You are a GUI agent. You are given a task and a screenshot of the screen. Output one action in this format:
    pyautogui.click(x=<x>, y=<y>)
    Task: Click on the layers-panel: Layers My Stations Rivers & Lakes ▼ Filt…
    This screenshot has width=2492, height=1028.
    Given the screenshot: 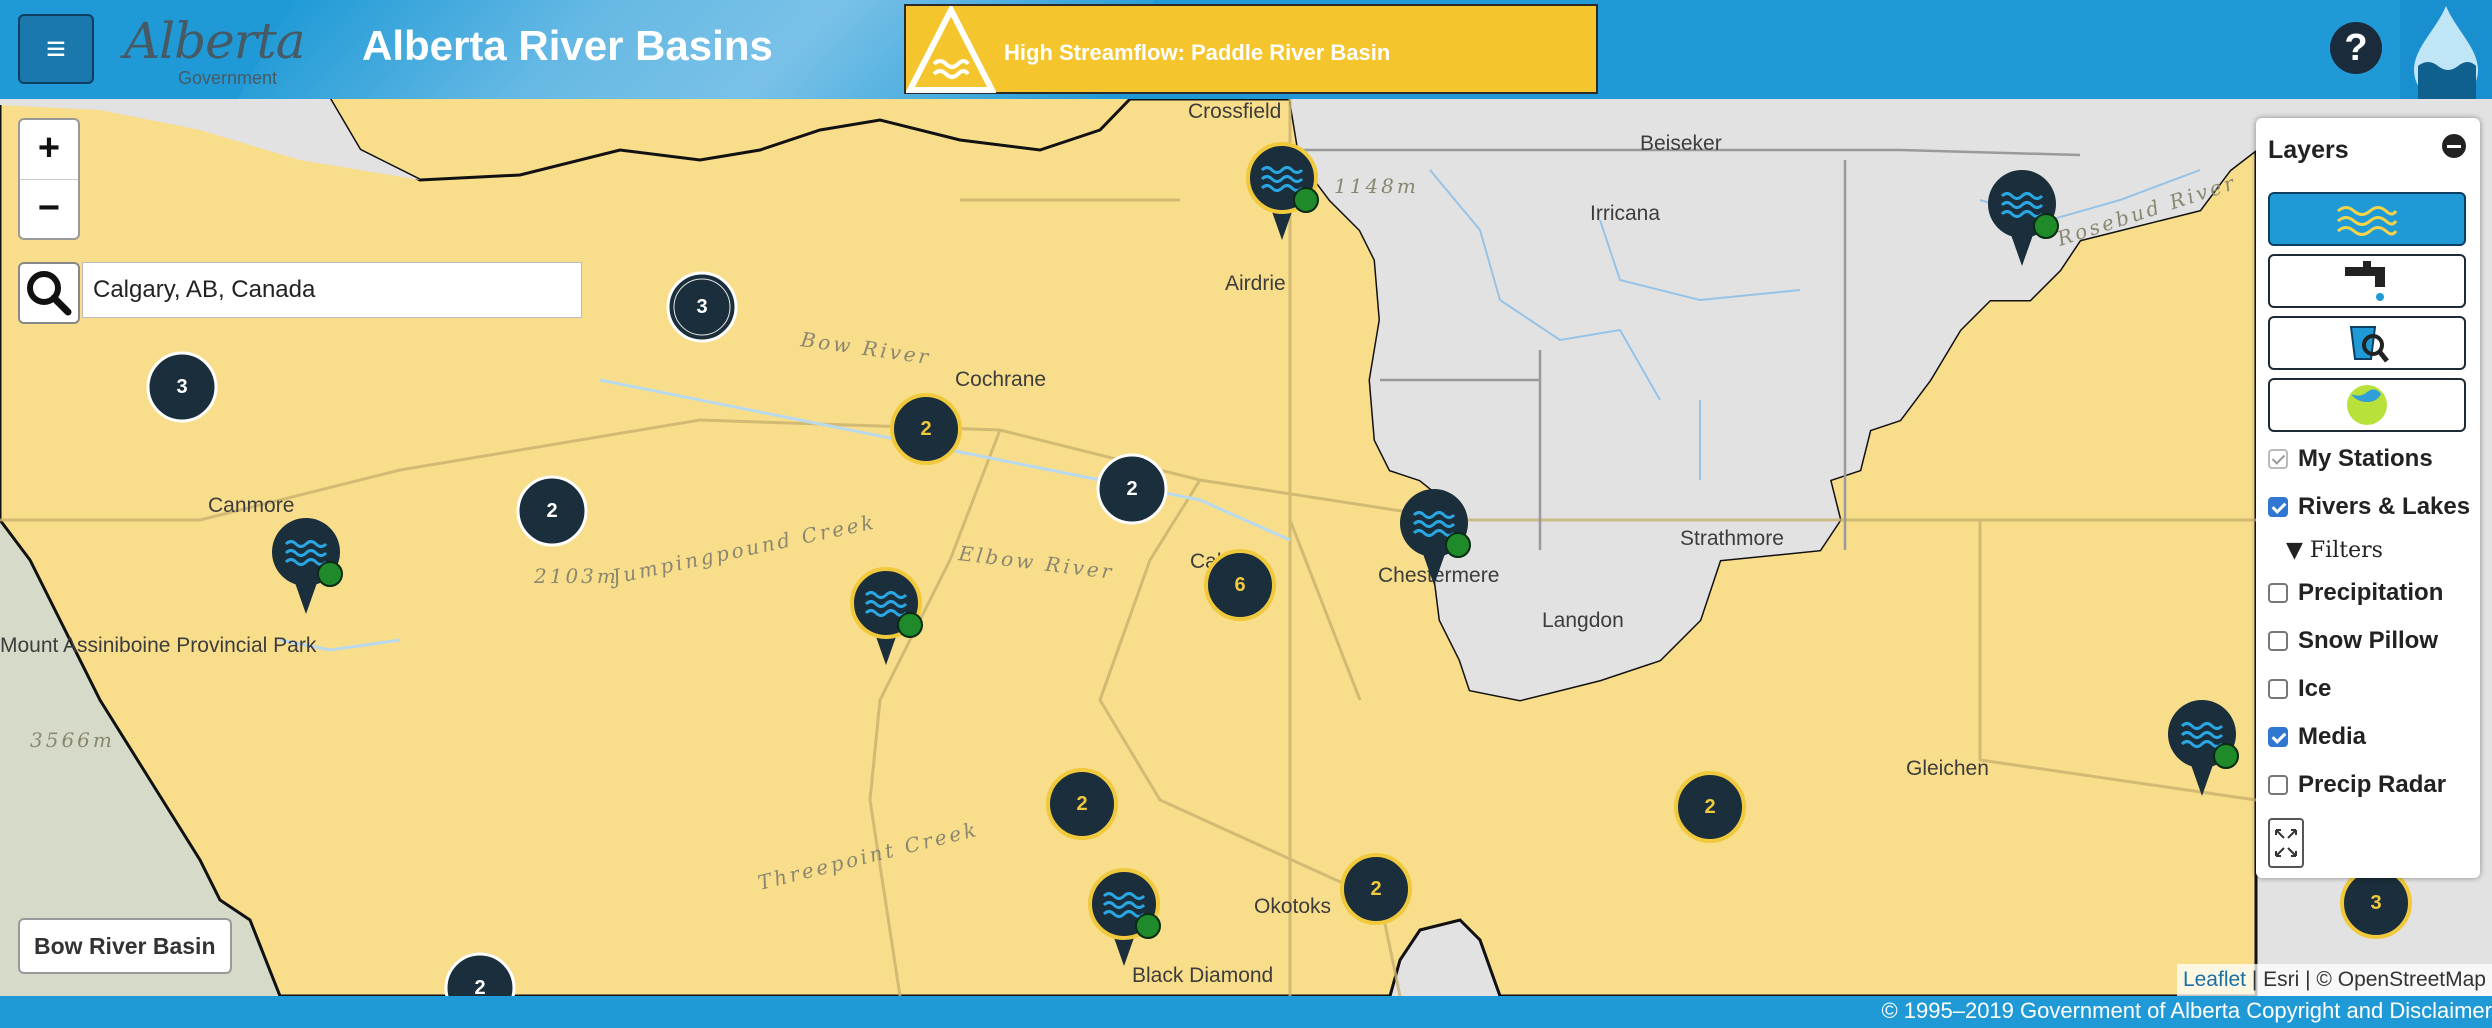 What is the action you would take?
    pyautogui.click(x=2368, y=498)
    